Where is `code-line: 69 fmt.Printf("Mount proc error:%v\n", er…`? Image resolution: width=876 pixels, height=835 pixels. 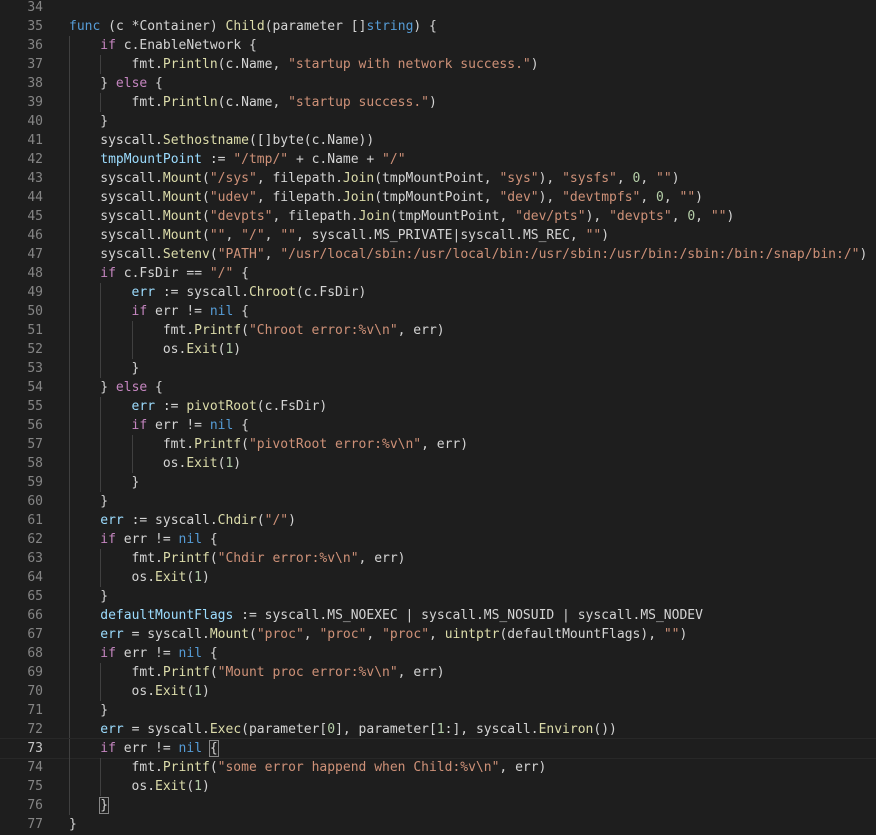
code-line: 69 fmt.Printf("Mount proc error:%v\n", er… is located at coordinates (438, 672).